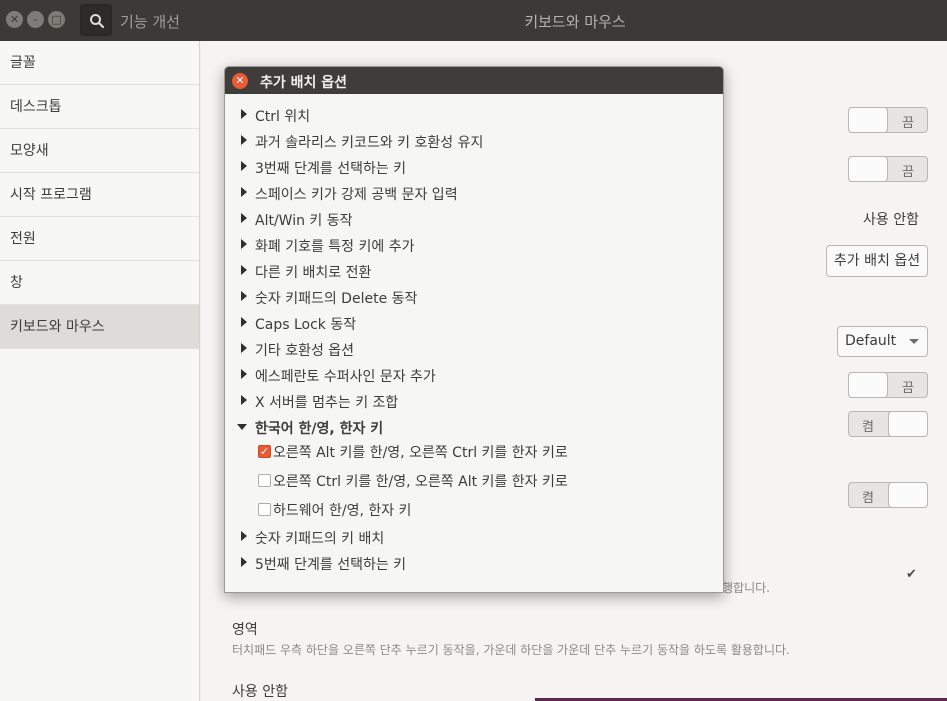 Image resolution: width=947 pixels, height=701 pixels. I want to click on close-window-icon: ✕, so click(14, 19).